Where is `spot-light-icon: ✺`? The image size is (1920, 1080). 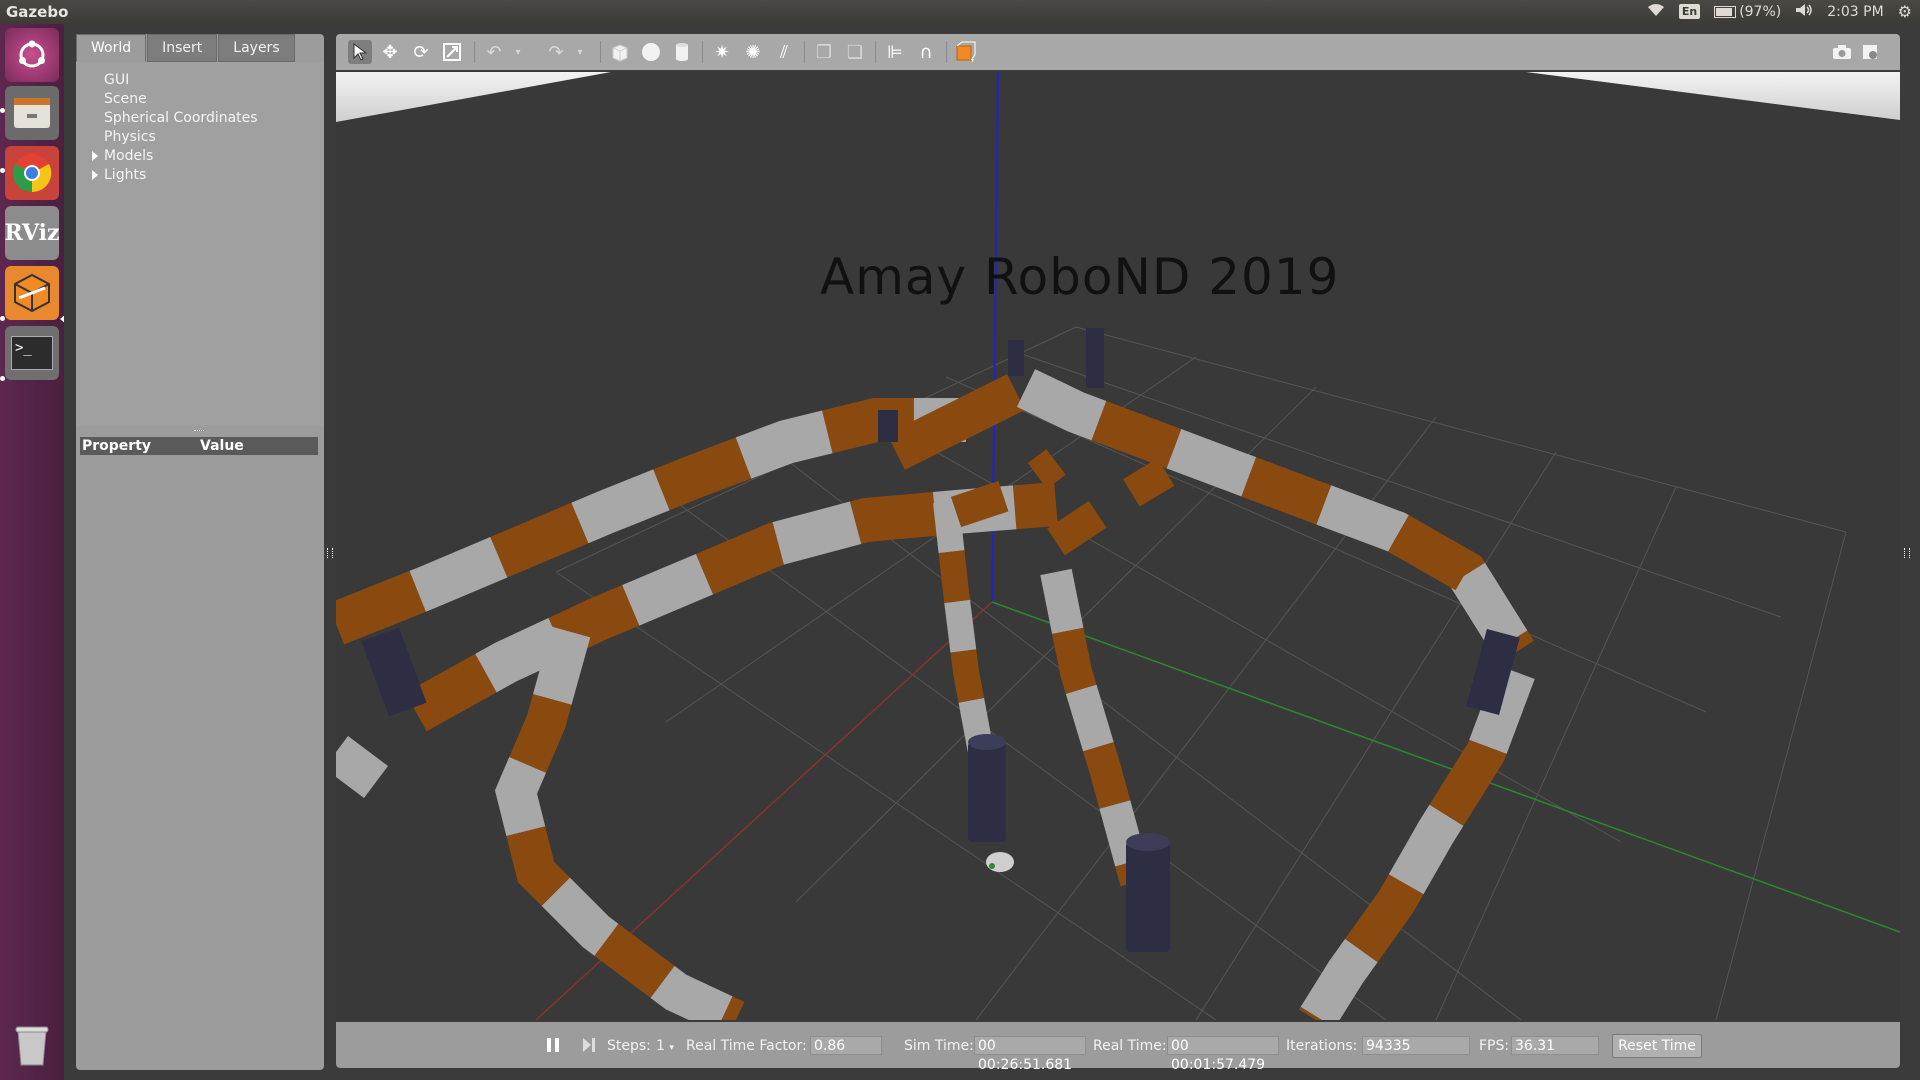 spot-light-icon: ✺ is located at coordinates (753, 52).